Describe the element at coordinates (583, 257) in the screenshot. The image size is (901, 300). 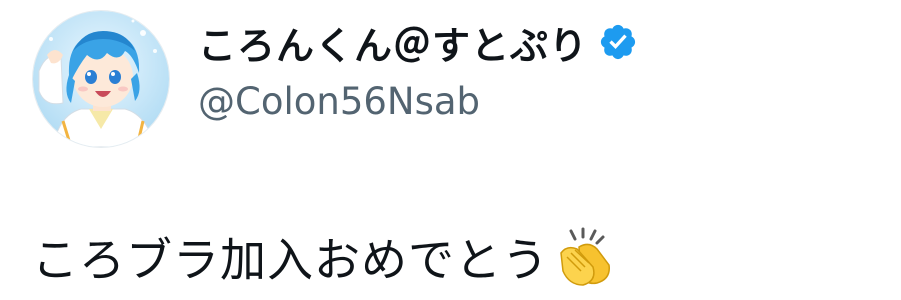
I see `clapping-hands-icon` at that location.